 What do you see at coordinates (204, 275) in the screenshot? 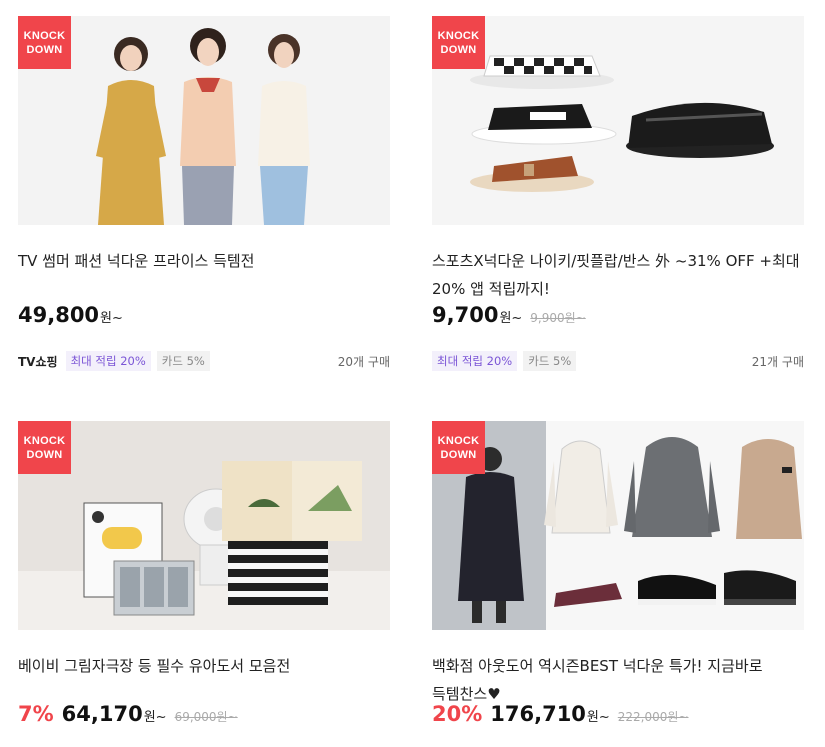
I see `product-title: TV 썸머 패션 넉다운 프라이스 득템전` at bounding box center [204, 275].